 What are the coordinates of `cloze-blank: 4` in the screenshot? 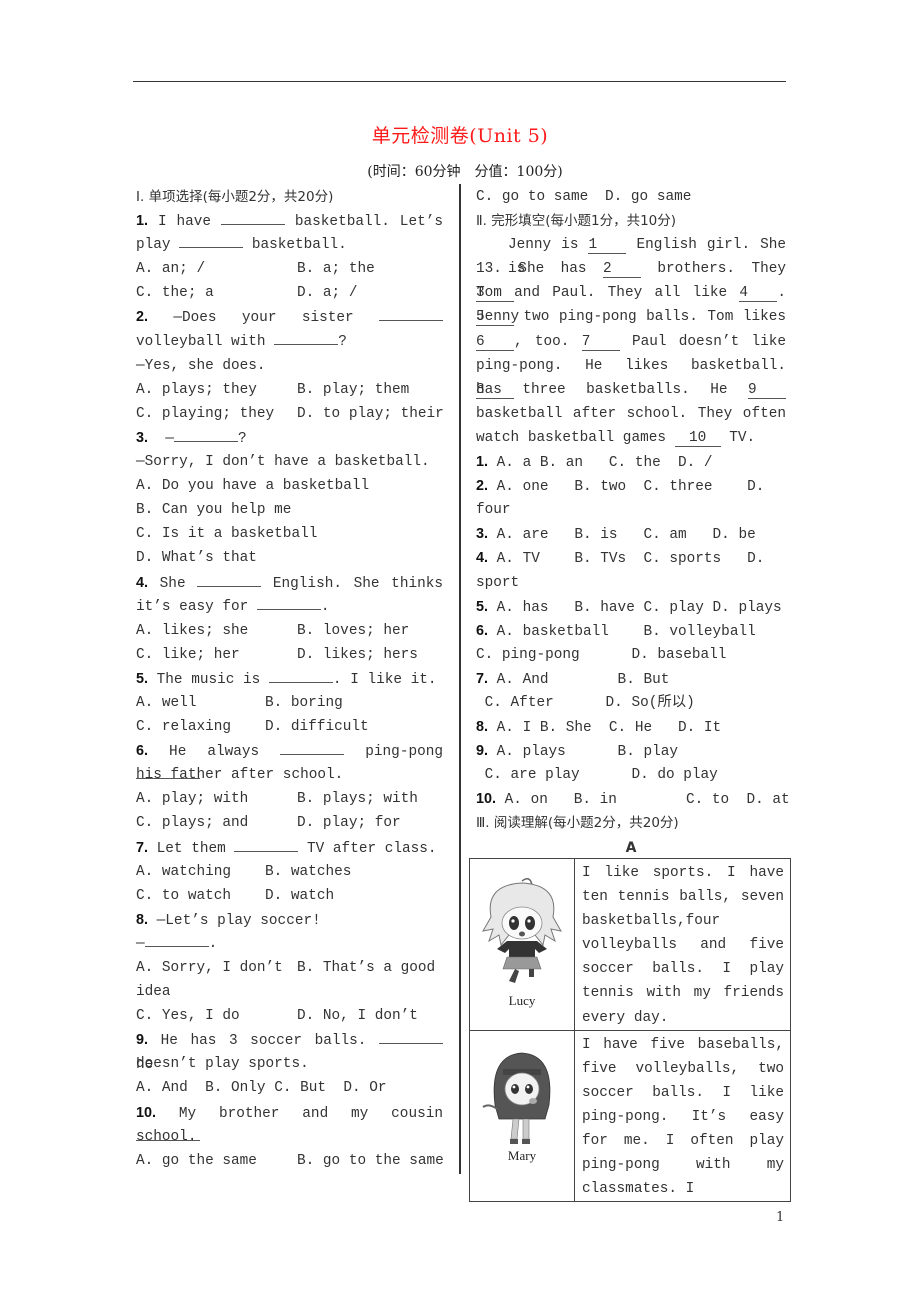 It's located at (758, 294).